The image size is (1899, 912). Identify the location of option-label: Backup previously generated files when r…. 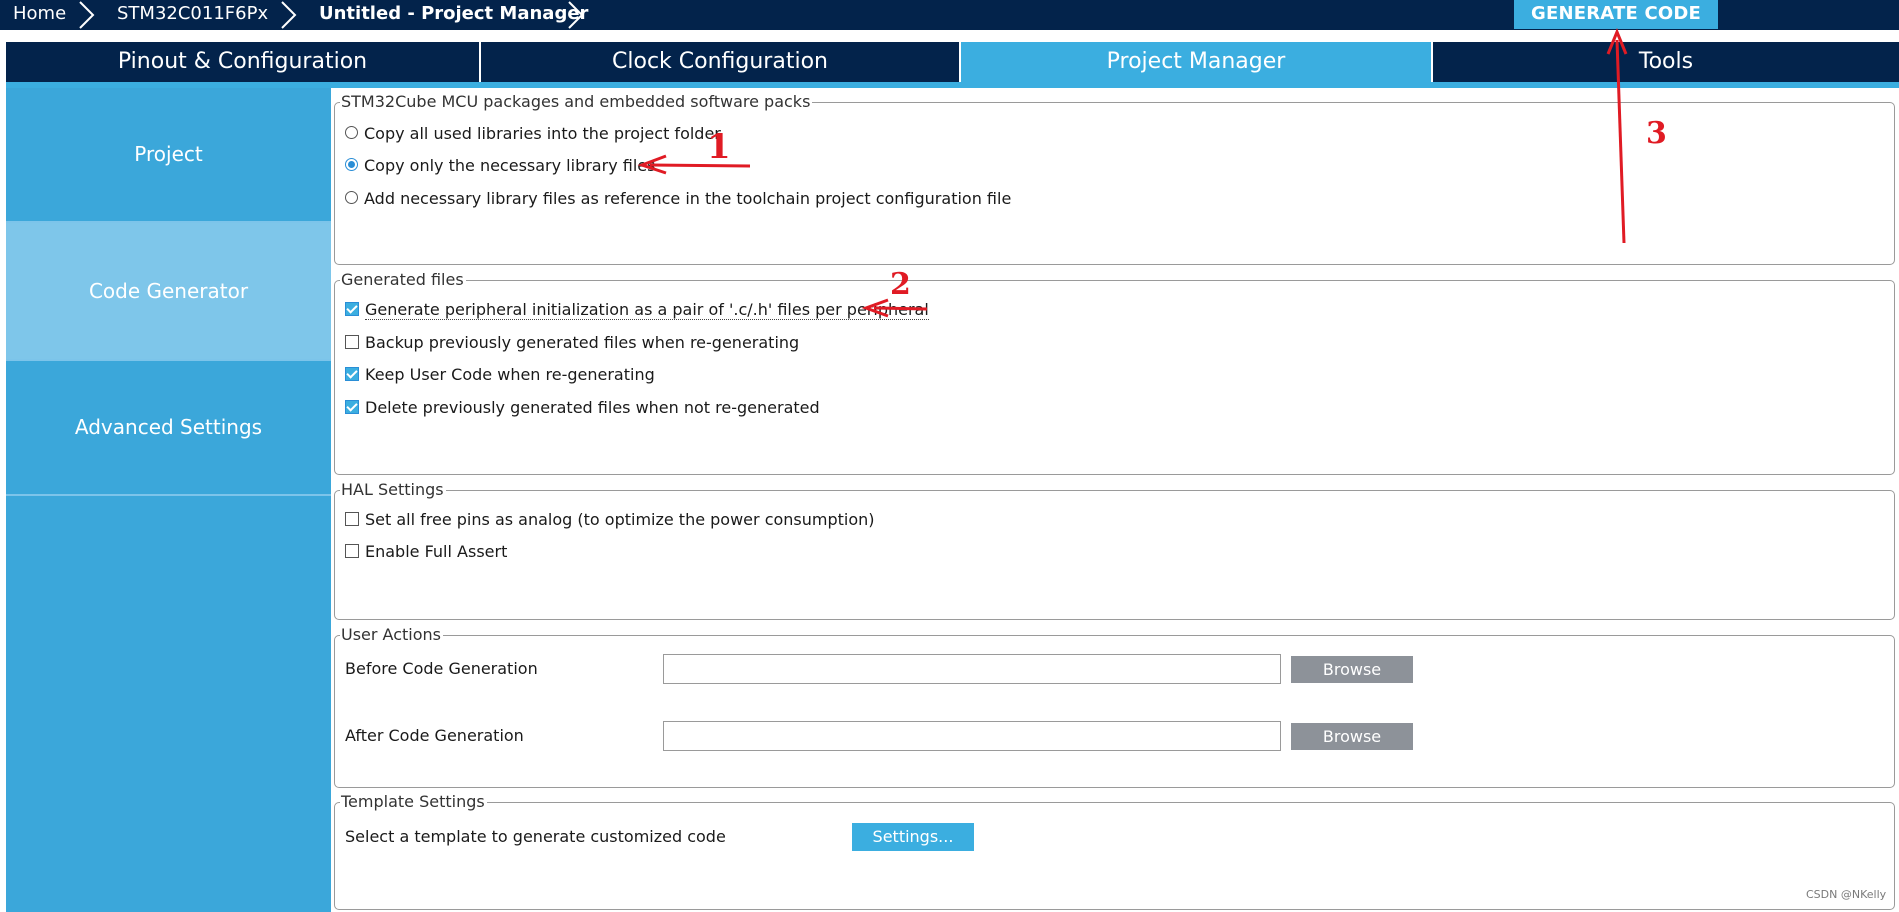
(582, 342).